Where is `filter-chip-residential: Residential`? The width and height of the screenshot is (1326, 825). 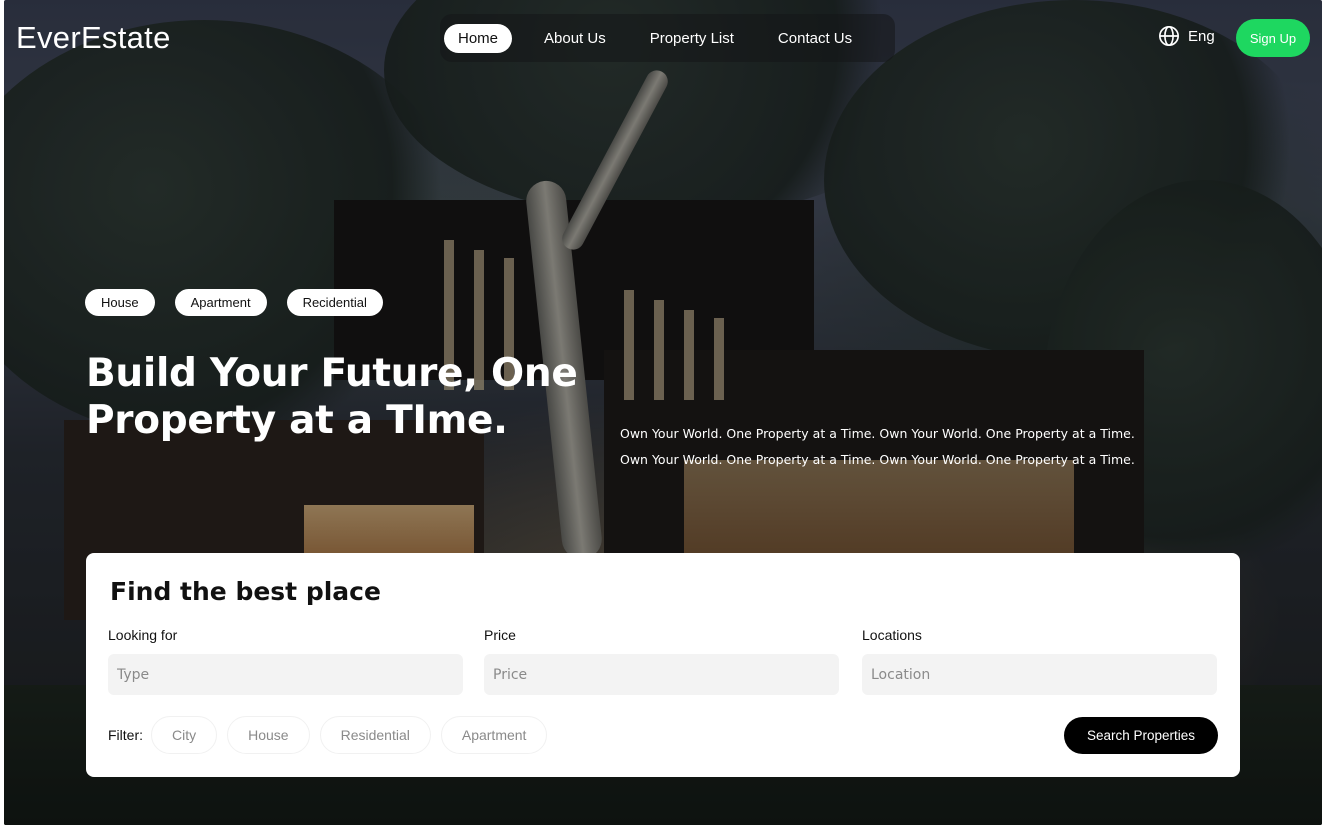
filter-chip-residential: Residential is located at coordinates (375, 735).